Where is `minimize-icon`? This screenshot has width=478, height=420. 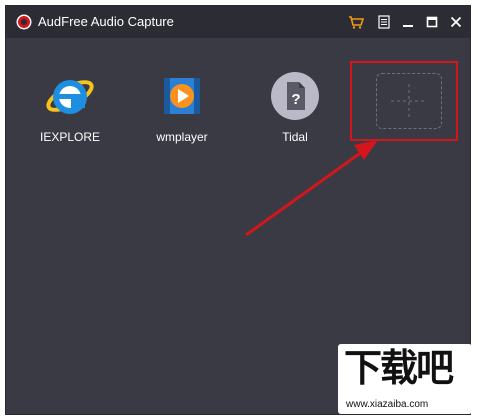 minimize-icon is located at coordinates (408, 26).